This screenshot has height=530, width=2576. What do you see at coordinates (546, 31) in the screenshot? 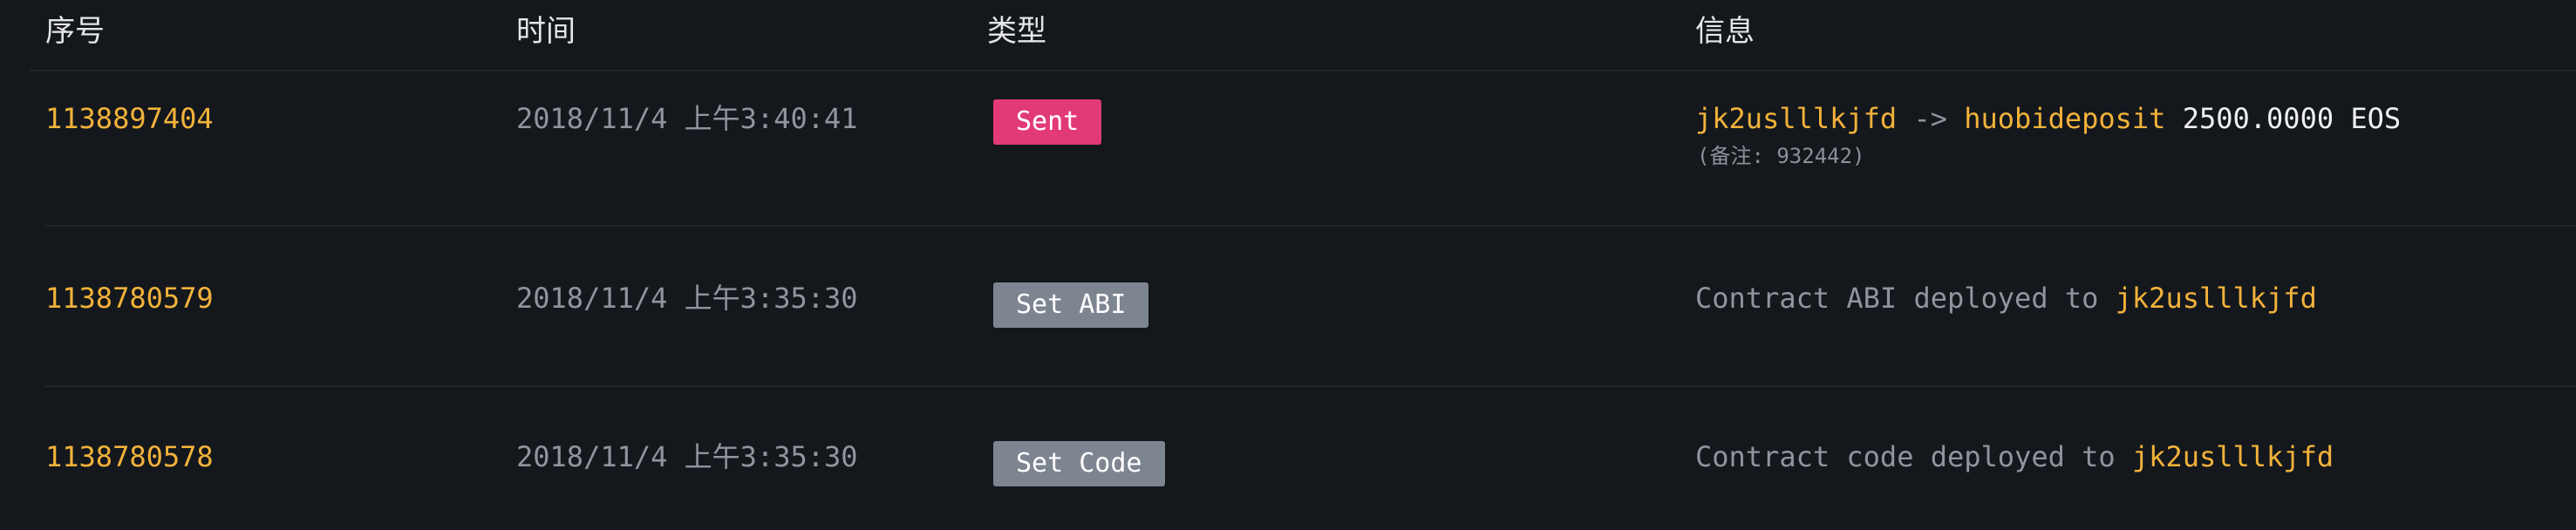
I see `column-header-time: 时间` at bounding box center [546, 31].